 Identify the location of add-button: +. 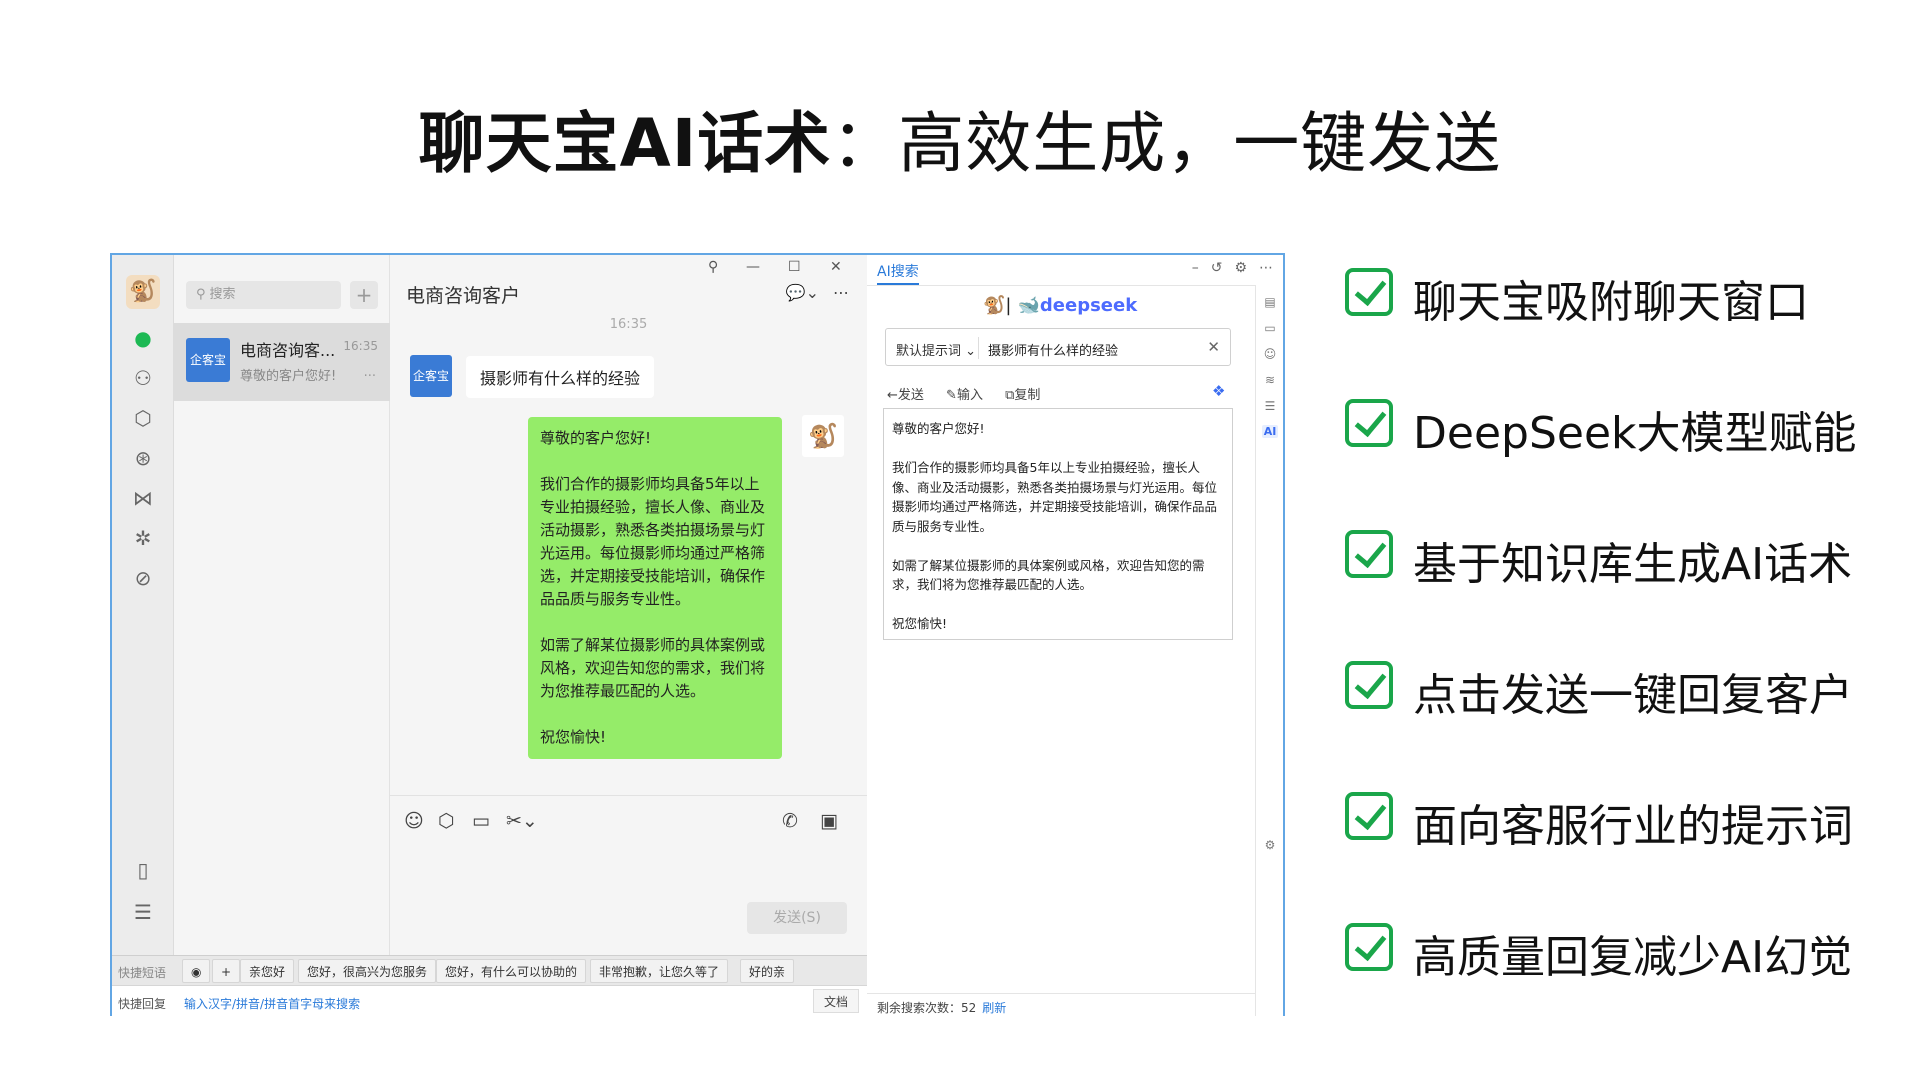
(364, 295).